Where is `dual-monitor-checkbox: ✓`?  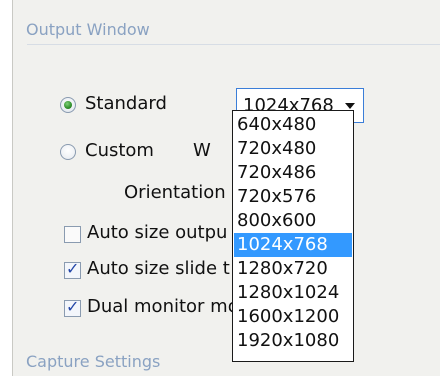 dual-monitor-checkbox: ✓ is located at coordinates (72, 307).